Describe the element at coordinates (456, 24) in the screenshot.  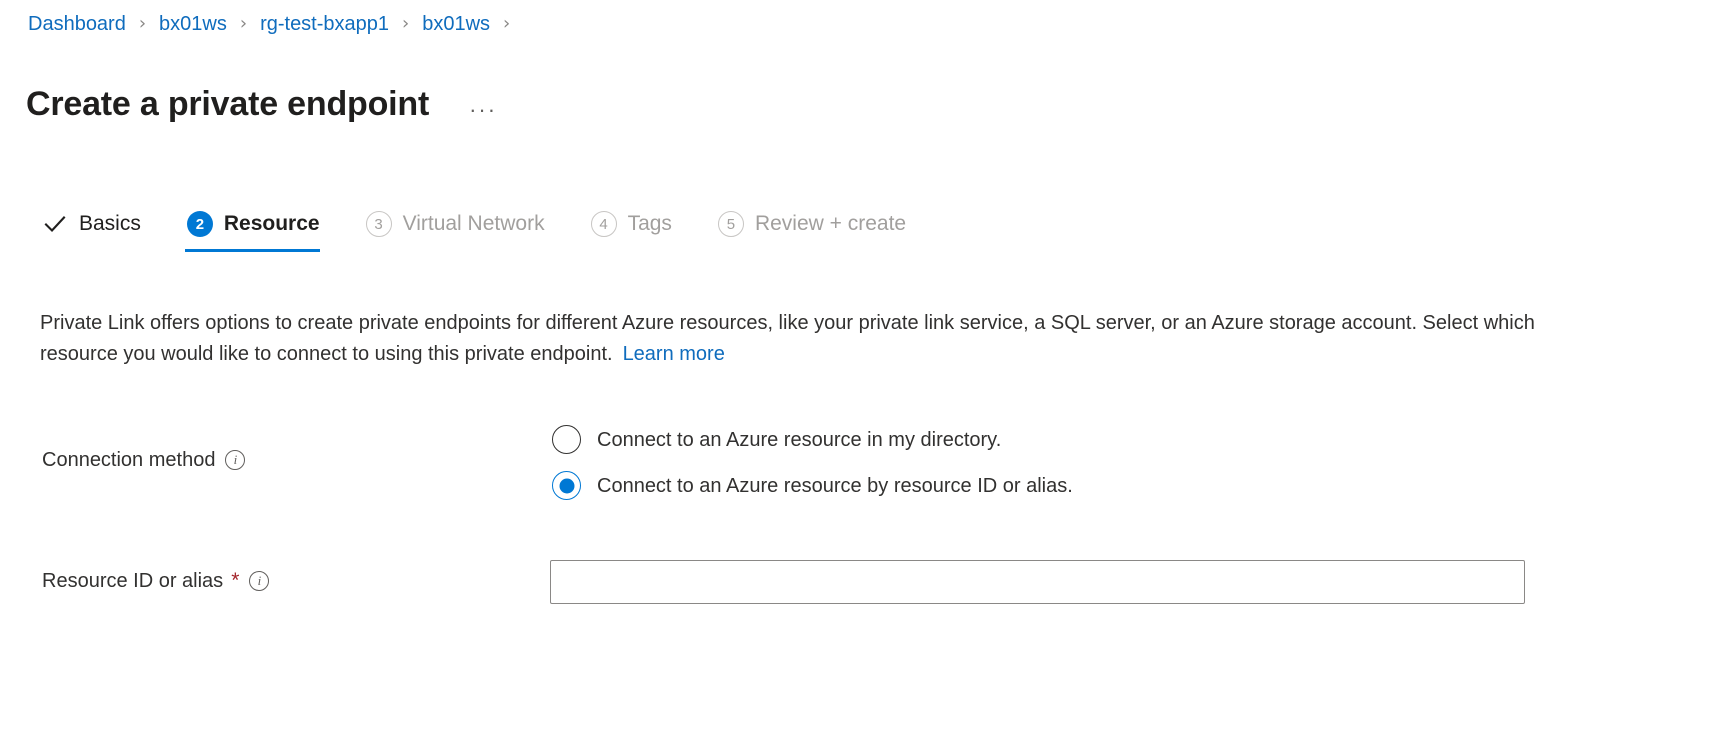
I see `breadcrumb-item-bx01ws-2: bx01ws` at that location.